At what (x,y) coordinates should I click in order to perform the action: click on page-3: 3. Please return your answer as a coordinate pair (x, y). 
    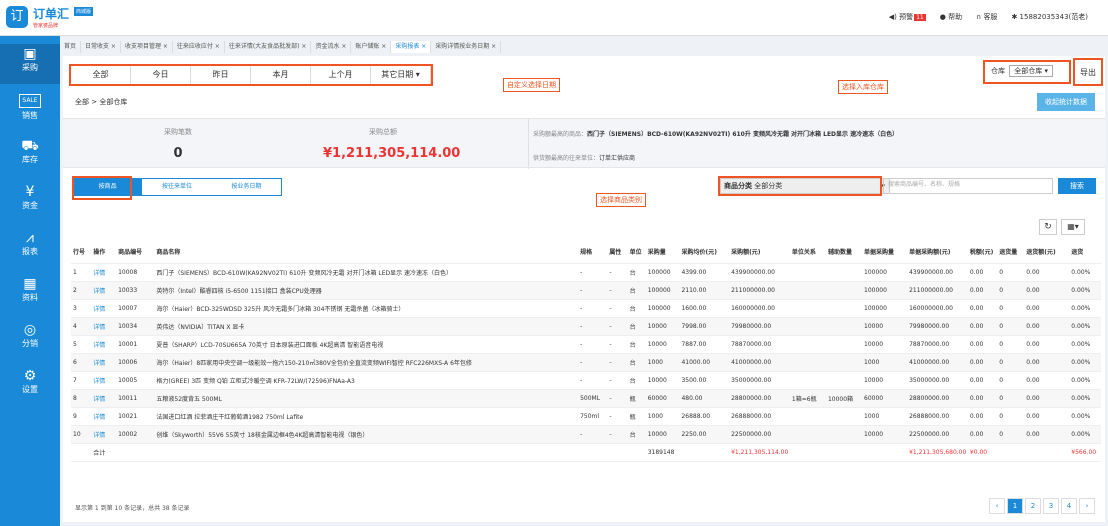
    Looking at the image, I should click on (1051, 506).